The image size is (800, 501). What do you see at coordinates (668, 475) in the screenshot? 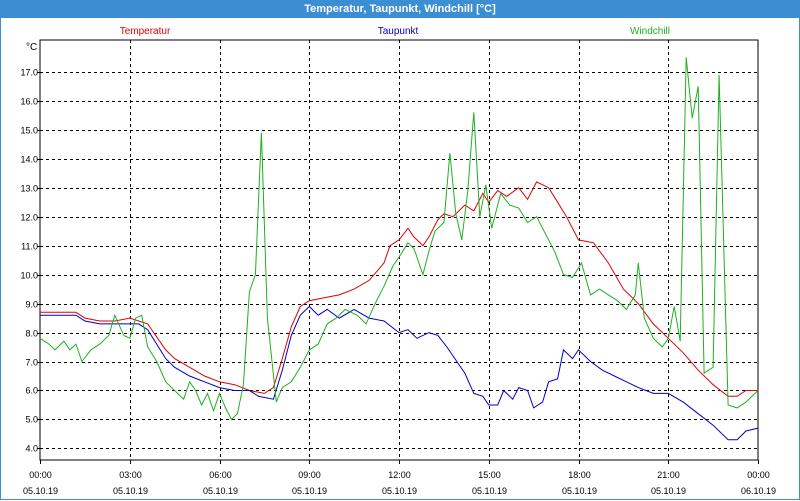
I see `x-tick-time-label: 21:00` at bounding box center [668, 475].